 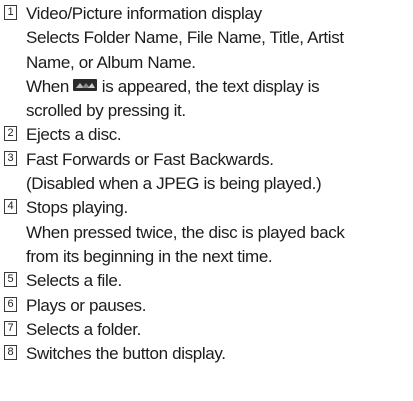 I want to click on item-line: Name, or Album Name., so click(x=111, y=62).